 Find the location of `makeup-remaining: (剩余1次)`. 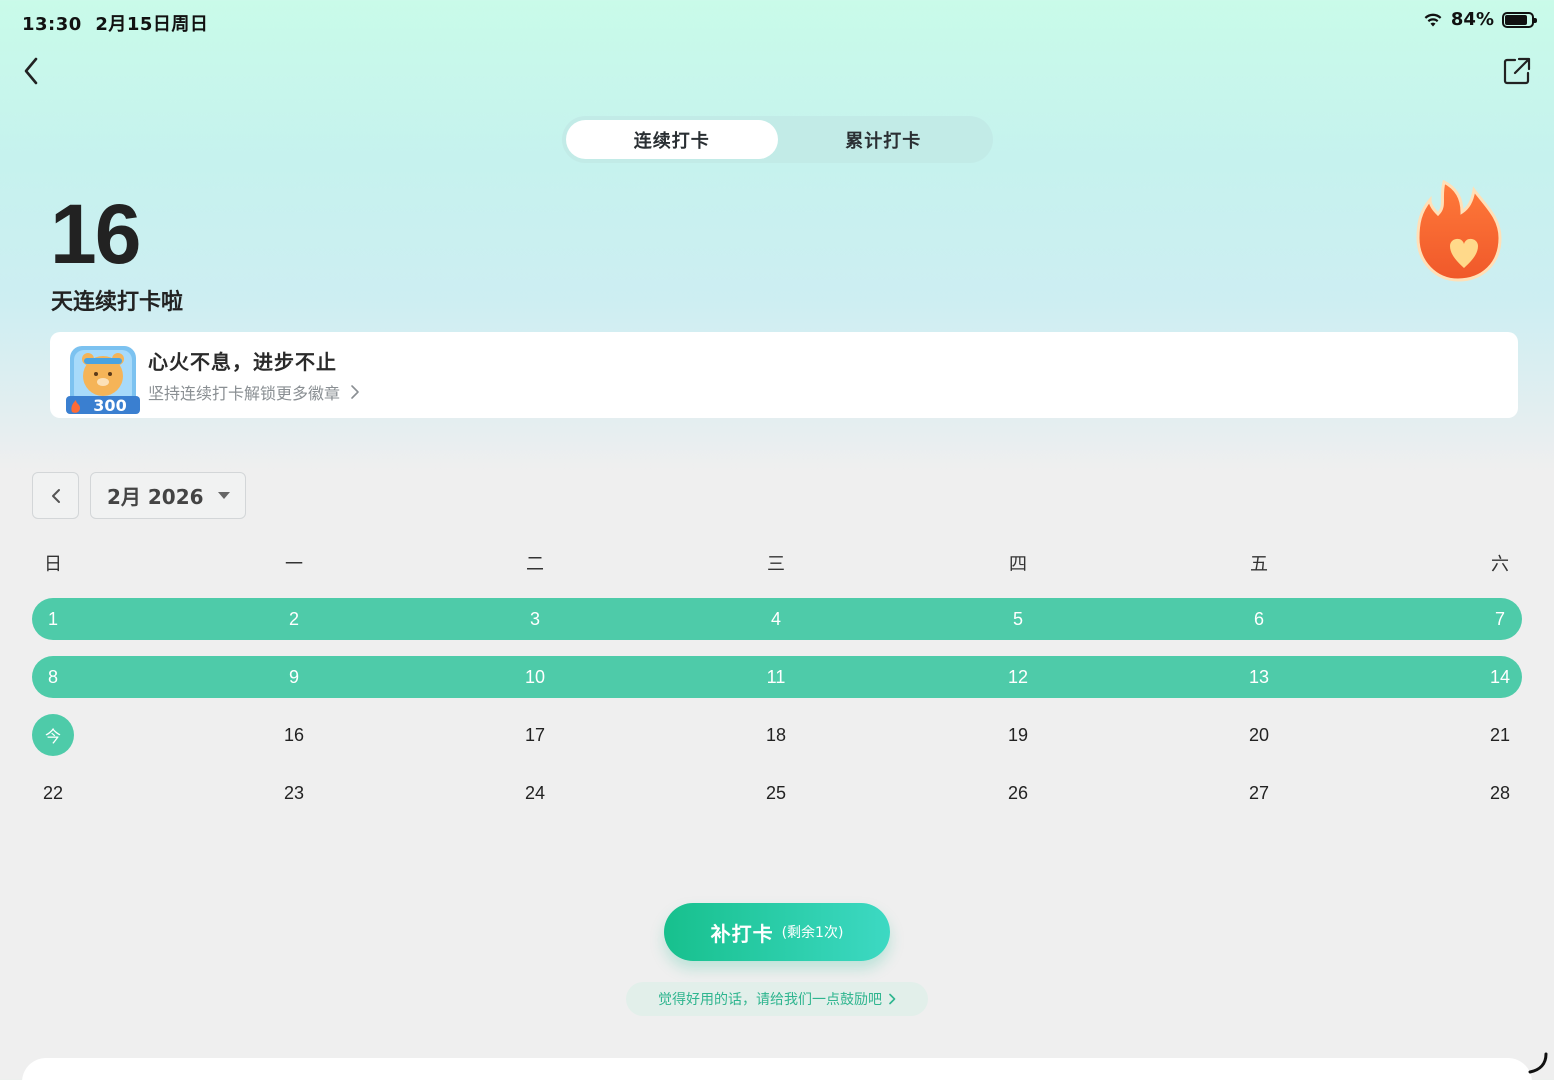

makeup-remaining: (剩余1次) is located at coordinates (812, 933).